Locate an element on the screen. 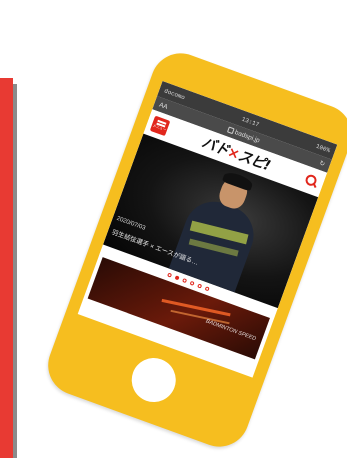 This screenshot has height=470, width=347. banner-text: BADMINTON SPEED is located at coordinates (230, 330).